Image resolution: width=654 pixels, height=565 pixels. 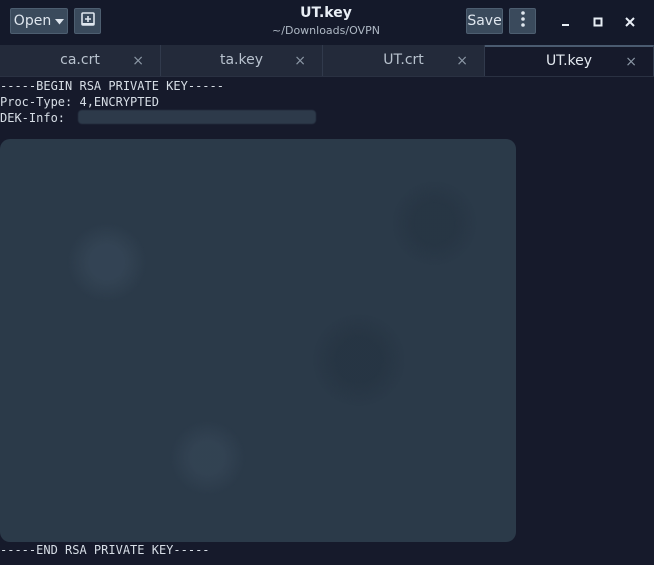 What do you see at coordinates (33, 118) in the screenshot?
I see `dek-info-line: DEK-Info:` at bounding box center [33, 118].